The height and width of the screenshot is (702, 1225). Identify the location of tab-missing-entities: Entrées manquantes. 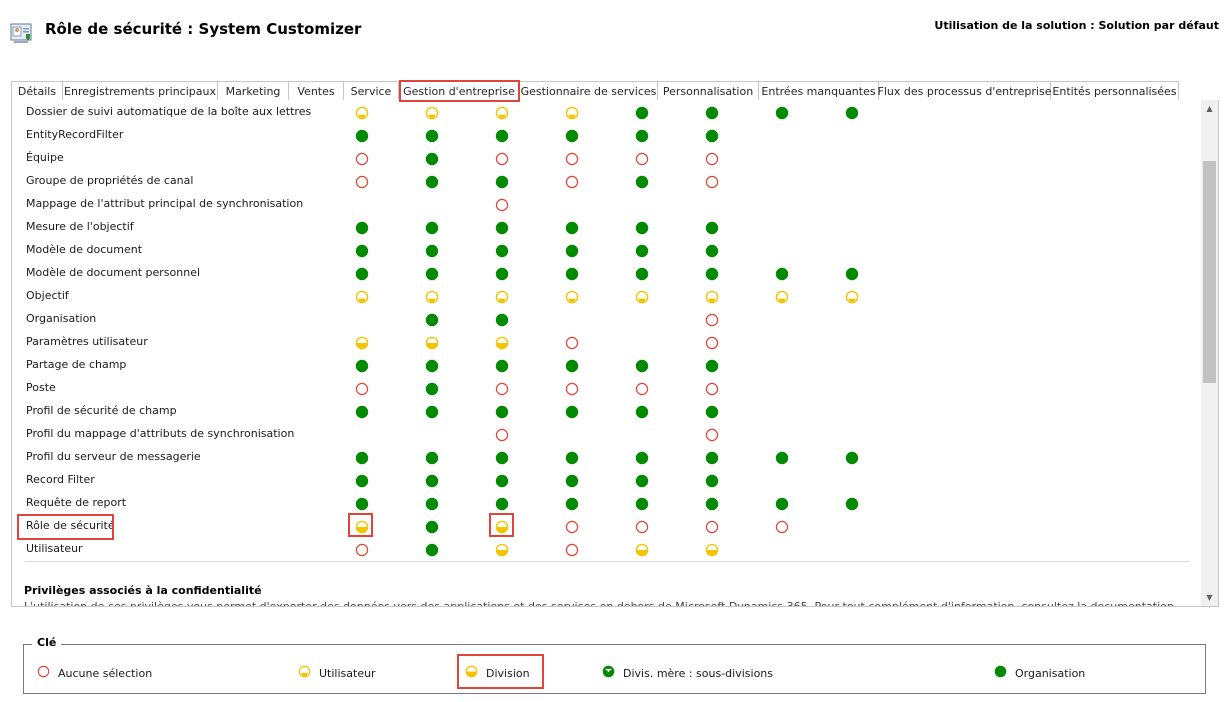
(819, 91).